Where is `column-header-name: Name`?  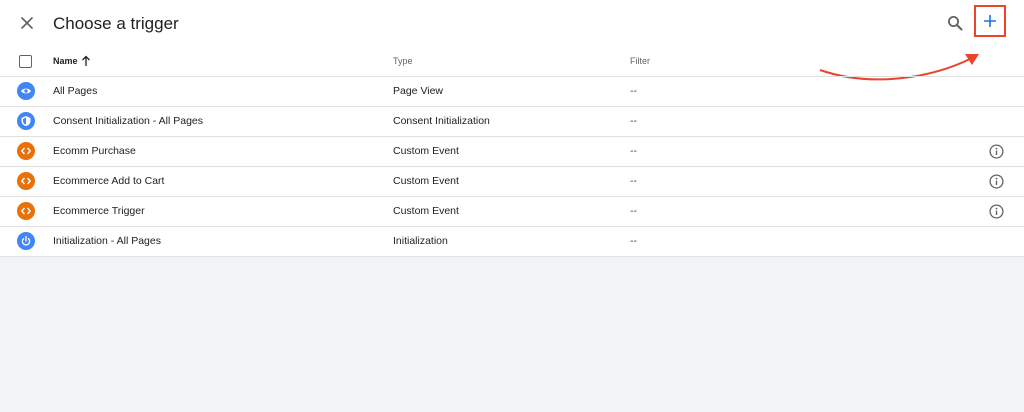 column-header-name: Name is located at coordinates (65, 61).